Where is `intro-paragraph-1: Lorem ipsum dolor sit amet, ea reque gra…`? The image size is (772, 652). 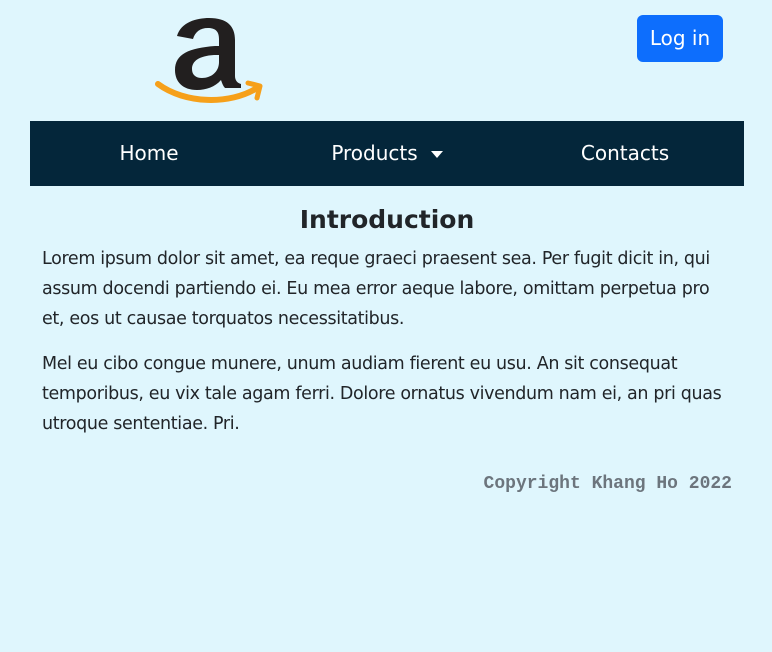
intro-paragraph-1: Lorem ipsum dolor sit amet, ea reque gra… is located at coordinates (376, 289).